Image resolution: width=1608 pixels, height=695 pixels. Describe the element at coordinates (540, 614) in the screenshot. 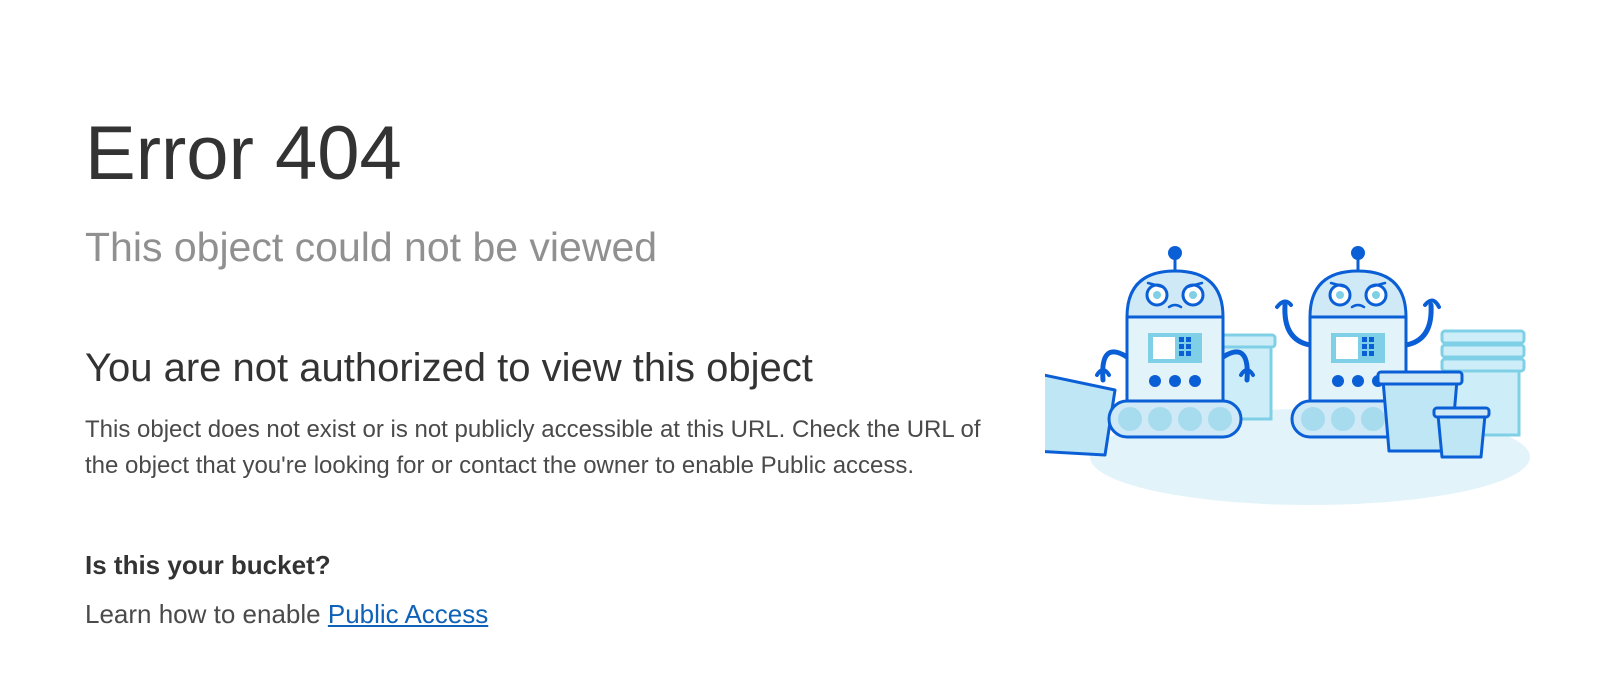

I see `learn-public-access-line: Learn how to enable Public Access` at that location.